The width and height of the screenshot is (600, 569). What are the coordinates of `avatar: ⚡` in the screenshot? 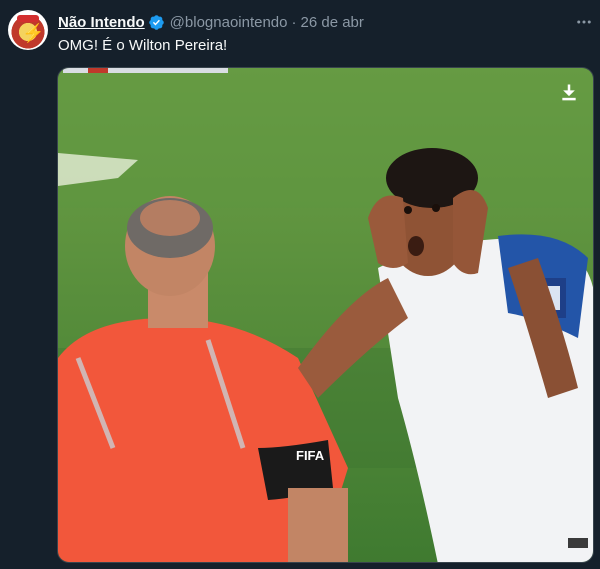 It's located at (28, 30).